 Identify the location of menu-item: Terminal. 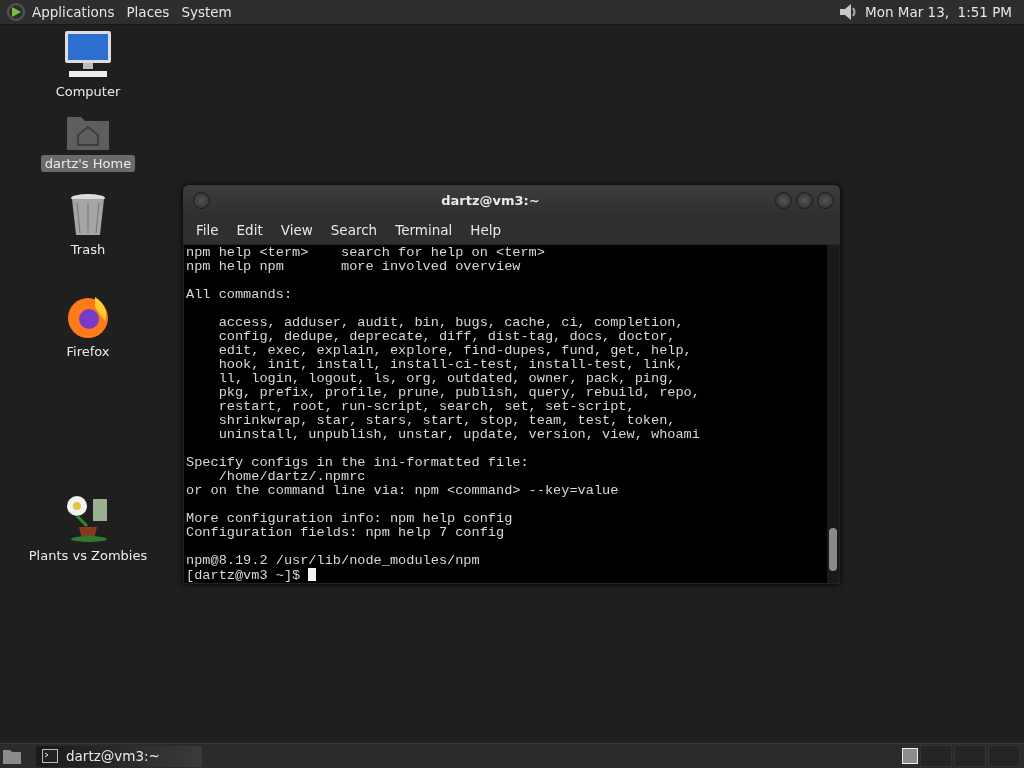
(424, 230).